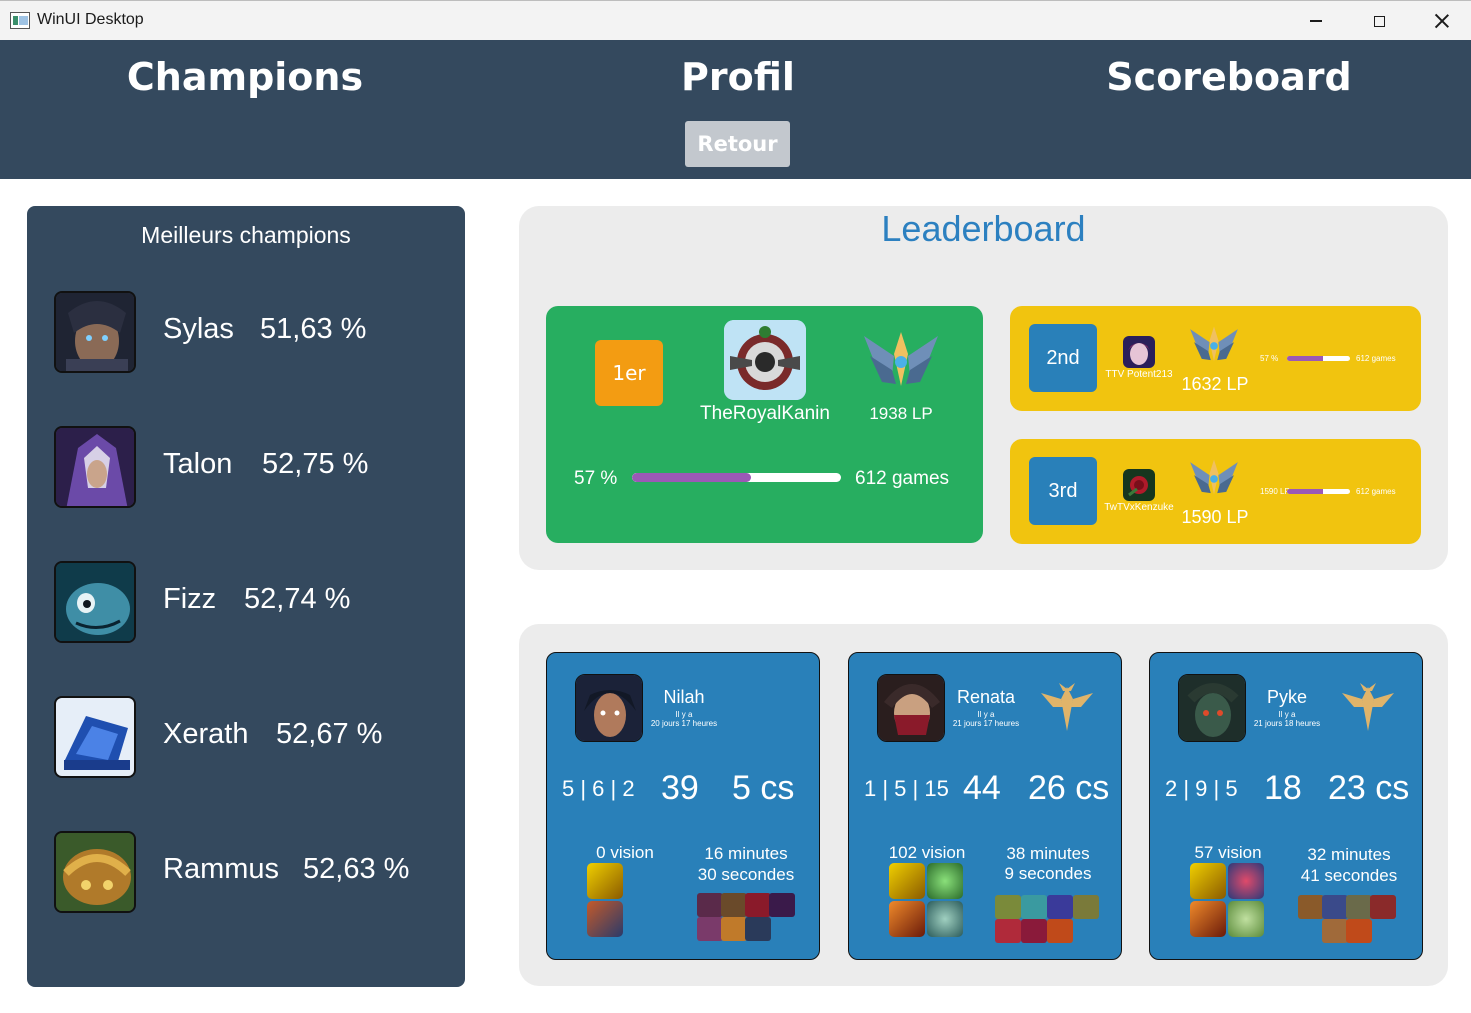  Describe the element at coordinates (1283, 788) in the screenshot. I see `match-score: 18` at that location.